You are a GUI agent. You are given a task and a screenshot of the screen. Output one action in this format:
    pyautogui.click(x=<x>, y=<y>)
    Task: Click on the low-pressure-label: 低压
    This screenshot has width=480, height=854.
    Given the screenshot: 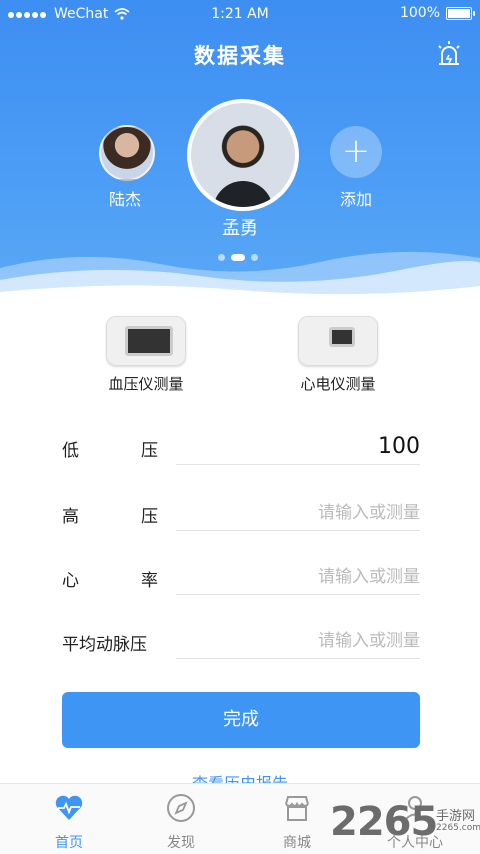 What is the action you would take?
    pyautogui.click(x=110, y=451)
    